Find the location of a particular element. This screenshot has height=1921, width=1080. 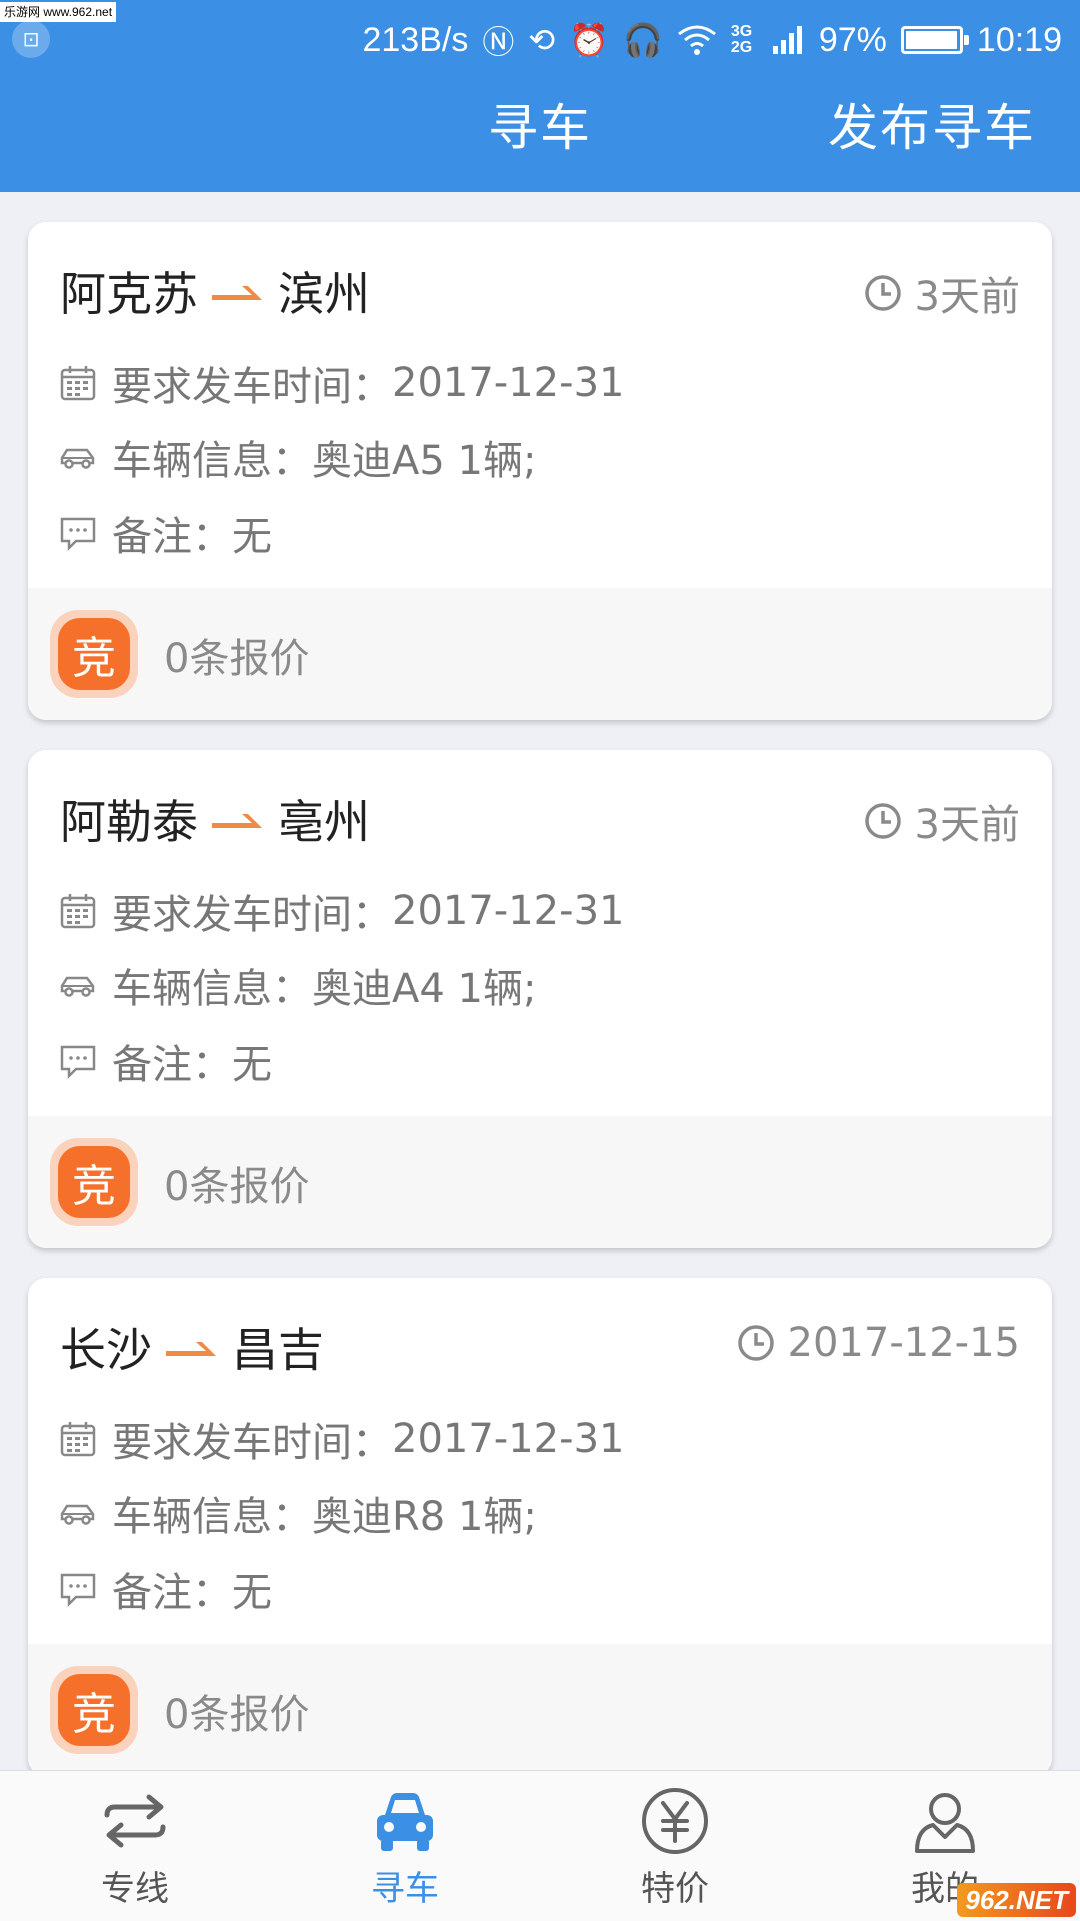

posted-time-text: 2017-12-15 is located at coordinates (903, 1343).